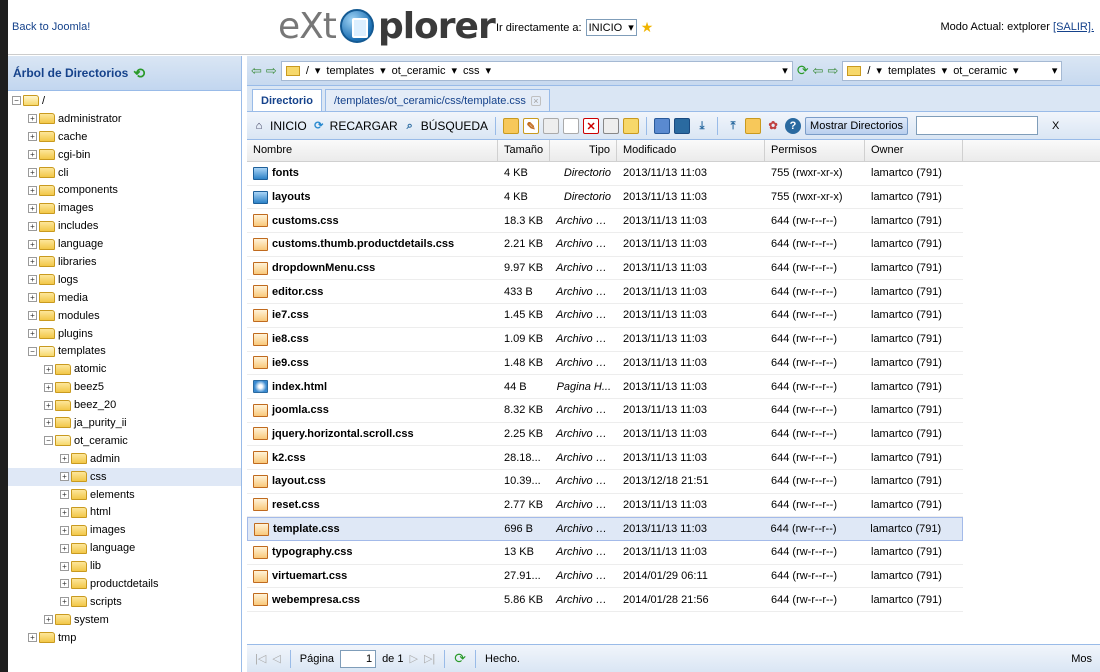 This screenshot has height=672, width=1100. What do you see at coordinates (124, 316) in the screenshot?
I see `tree-node: + modules` at bounding box center [124, 316].